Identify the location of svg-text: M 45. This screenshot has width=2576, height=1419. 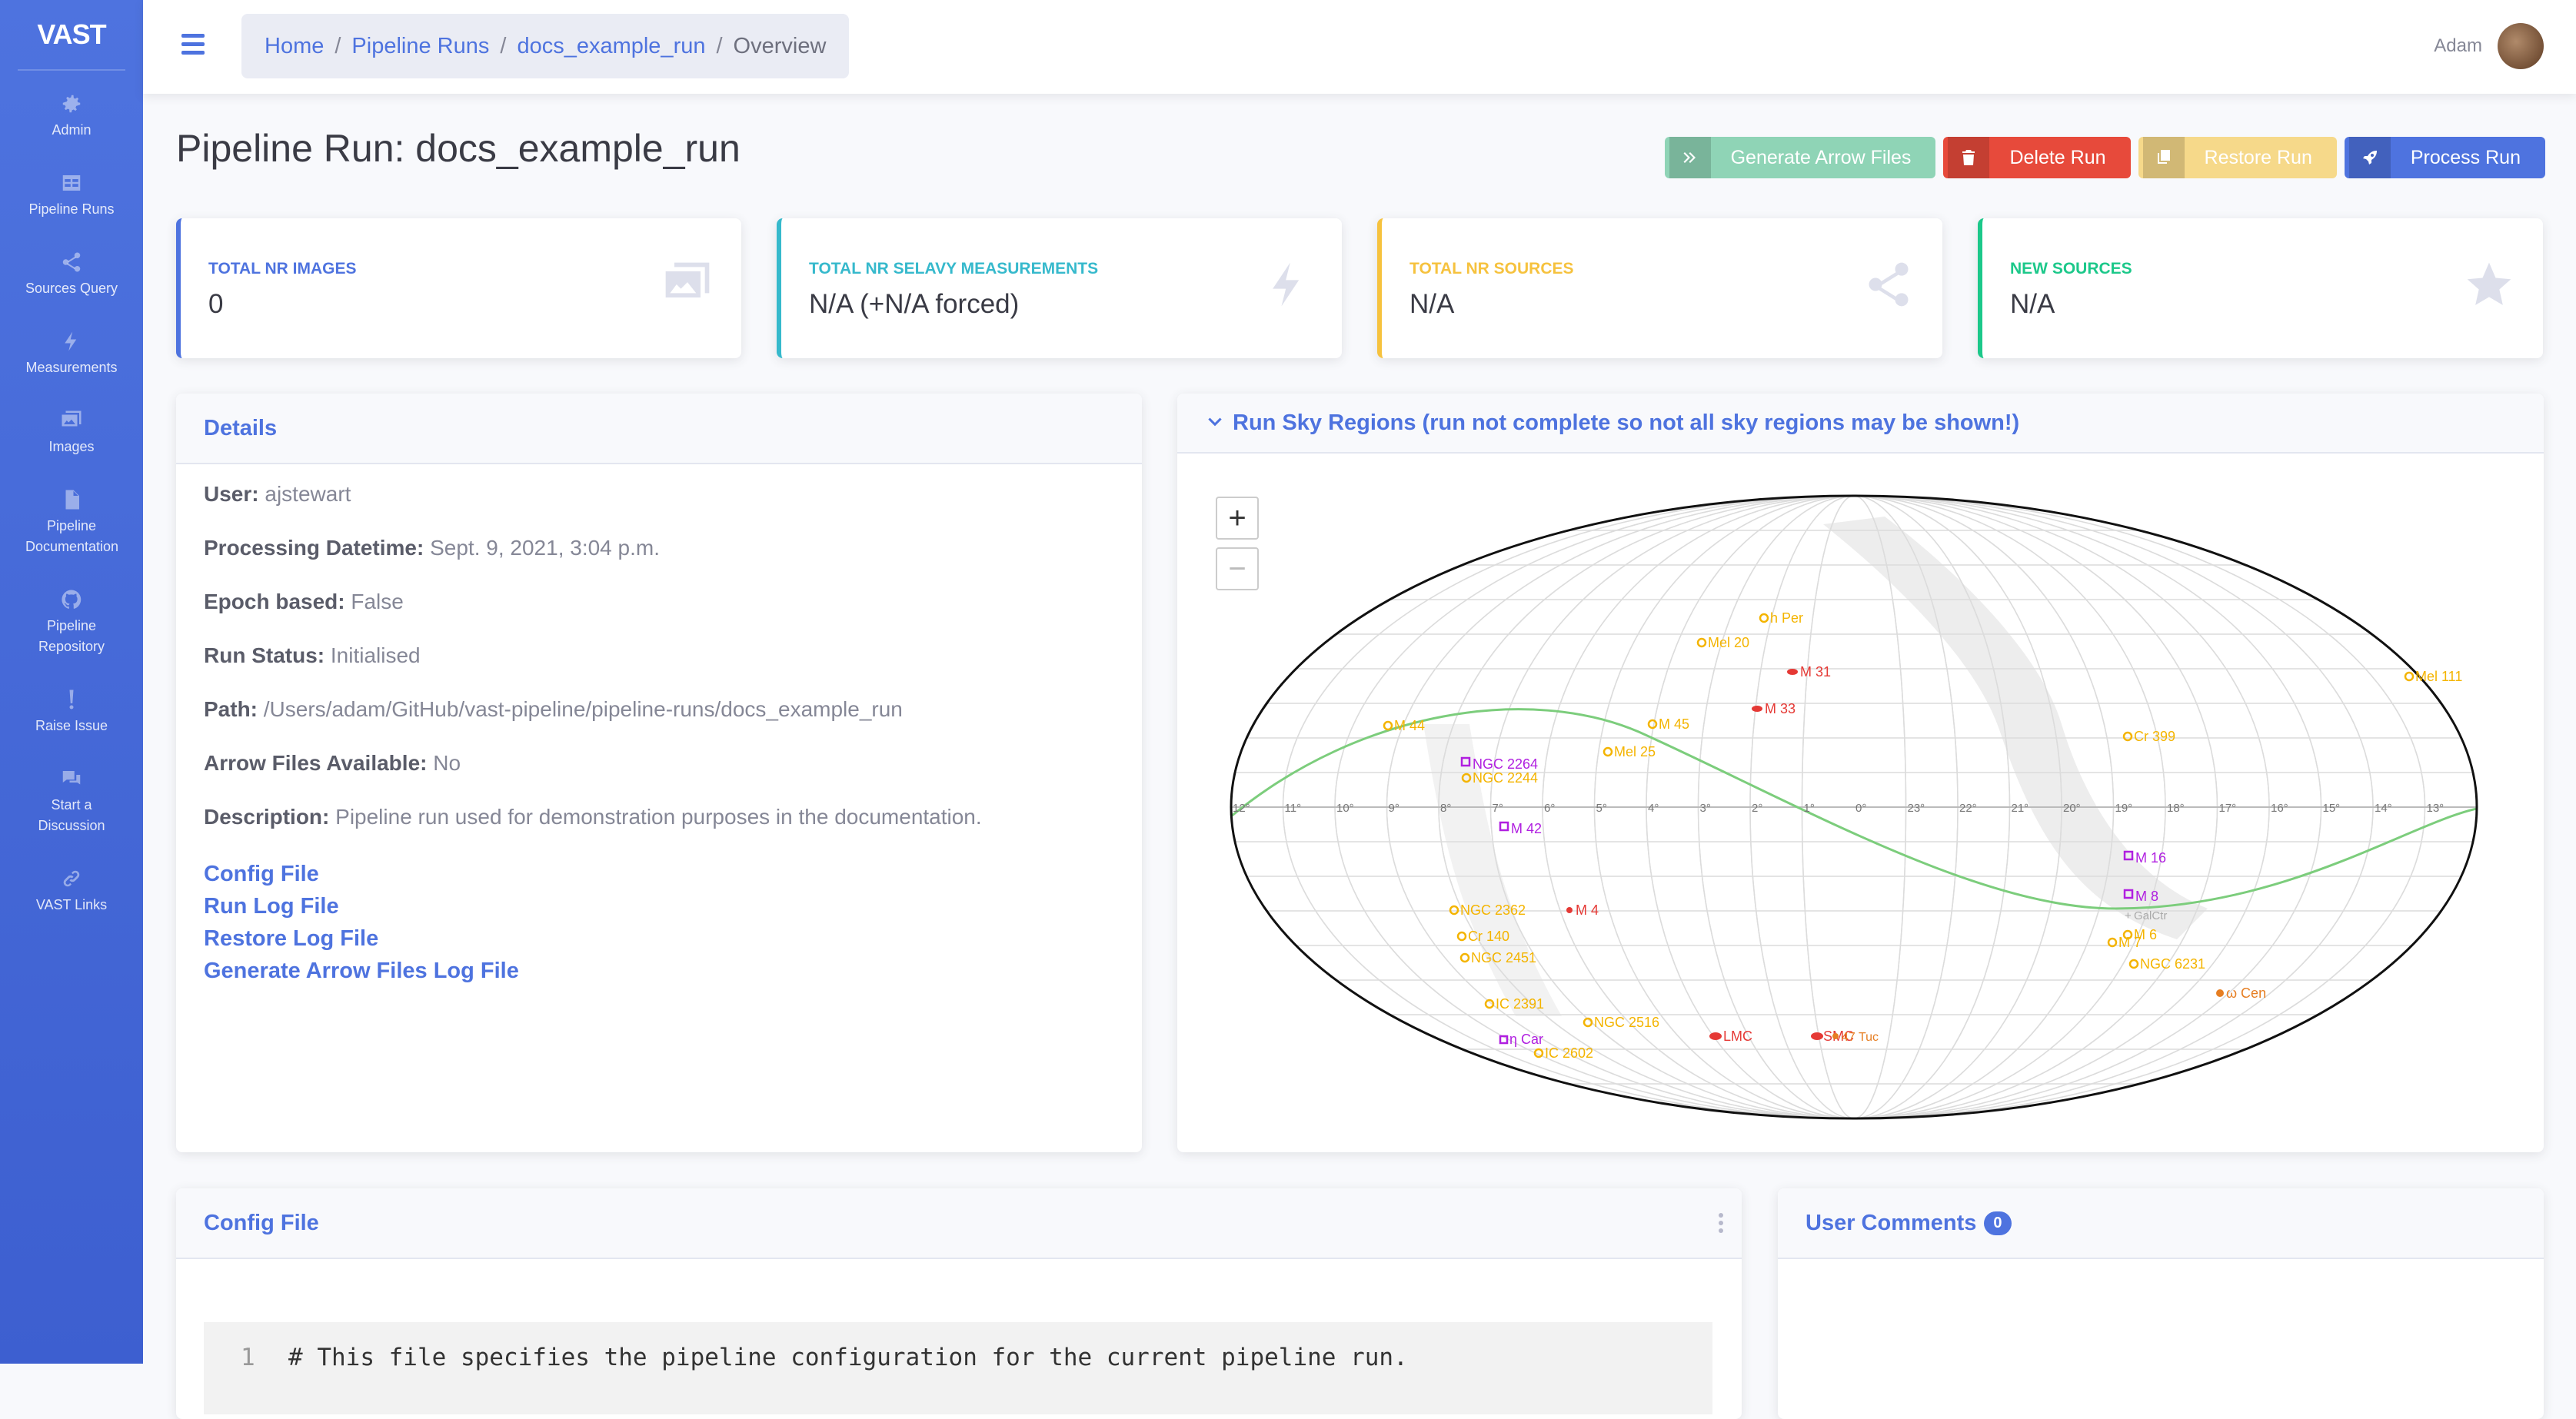
(1674, 724).